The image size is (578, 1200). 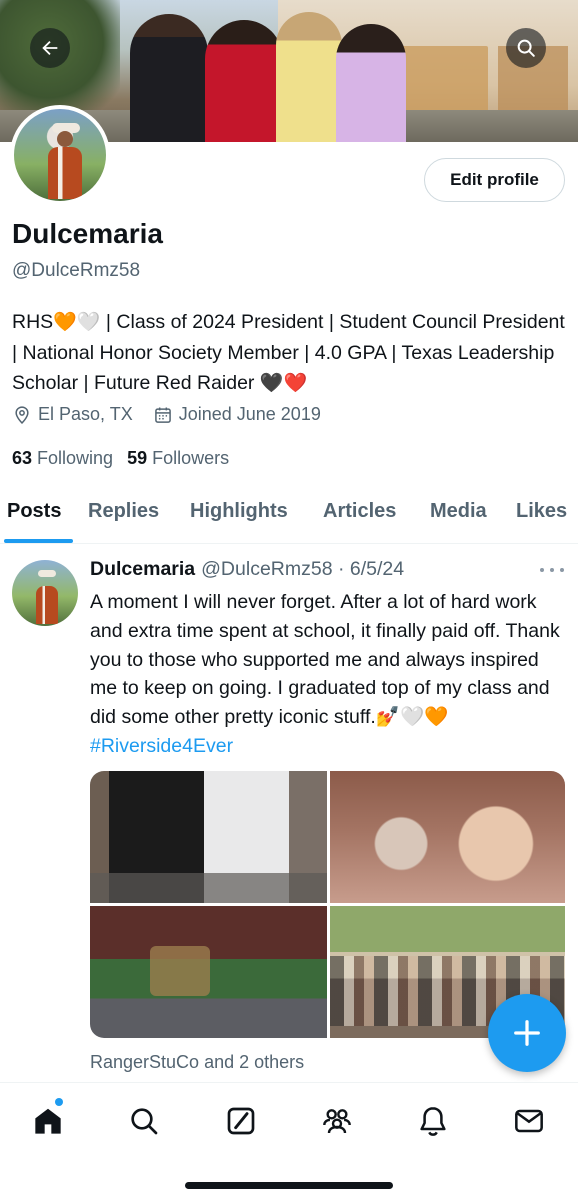 I want to click on bio-emoji: 🧡🤍, so click(x=77, y=322).